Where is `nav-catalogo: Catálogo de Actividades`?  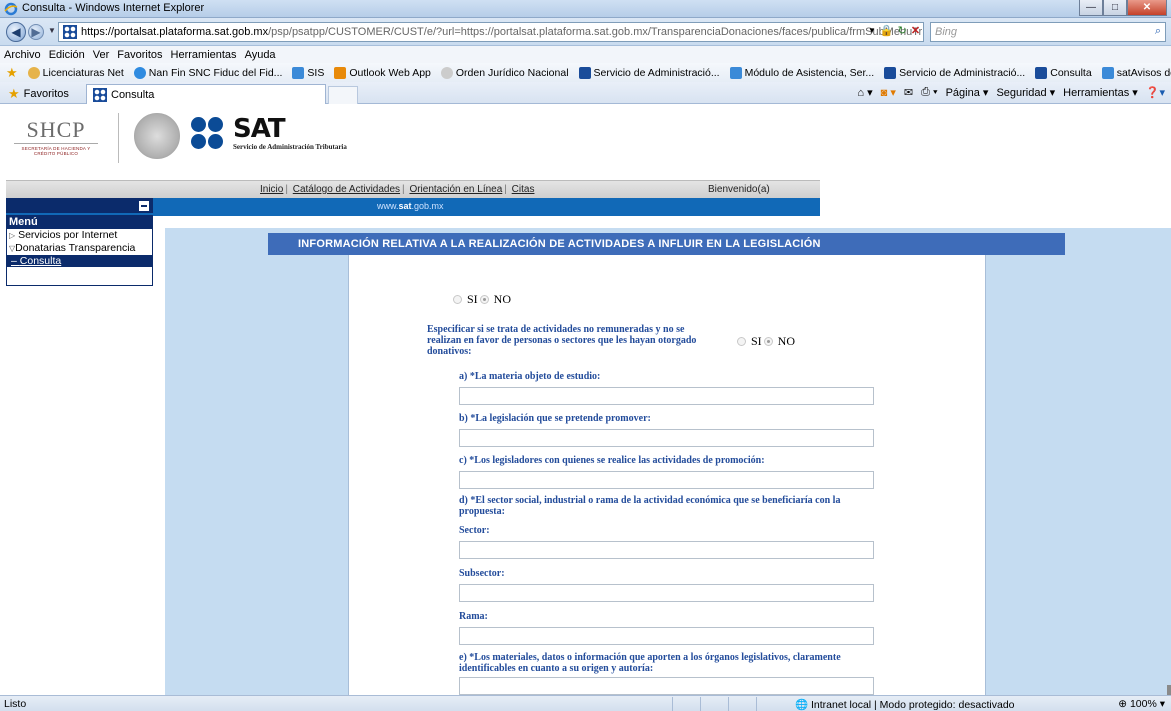
nav-catalogo: Catálogo de Actividades is located at coordinates (346, 189).